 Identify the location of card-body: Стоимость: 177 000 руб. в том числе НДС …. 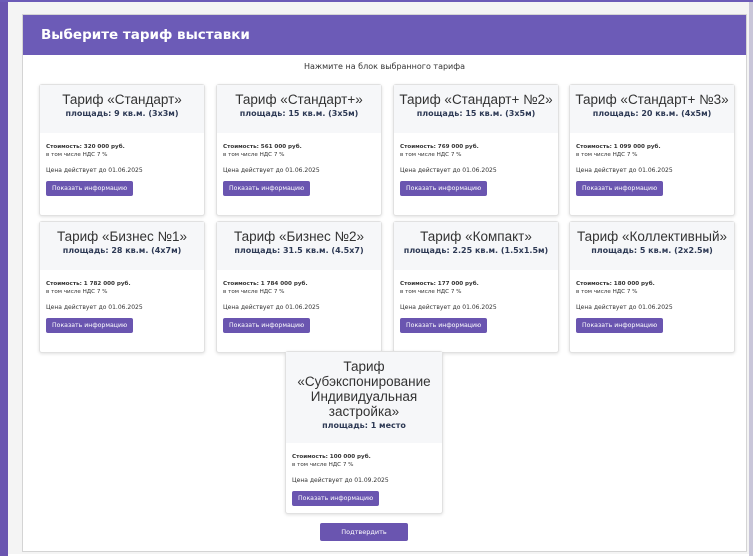
(476, 304).